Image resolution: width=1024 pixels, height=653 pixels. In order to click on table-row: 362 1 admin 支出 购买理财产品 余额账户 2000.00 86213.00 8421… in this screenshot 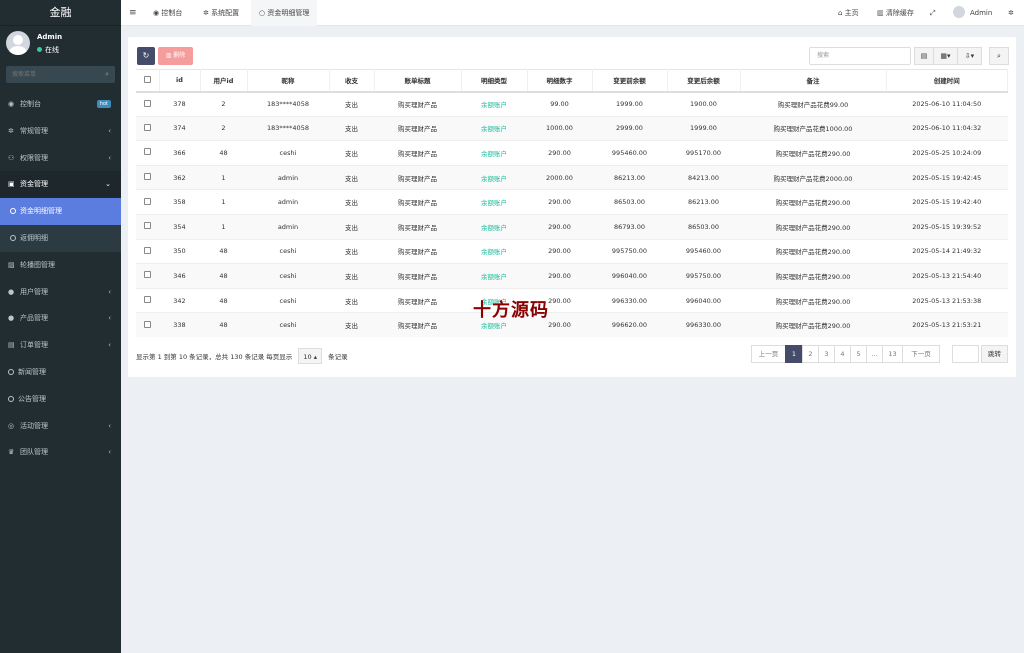, I will do `click(572, 177)`.